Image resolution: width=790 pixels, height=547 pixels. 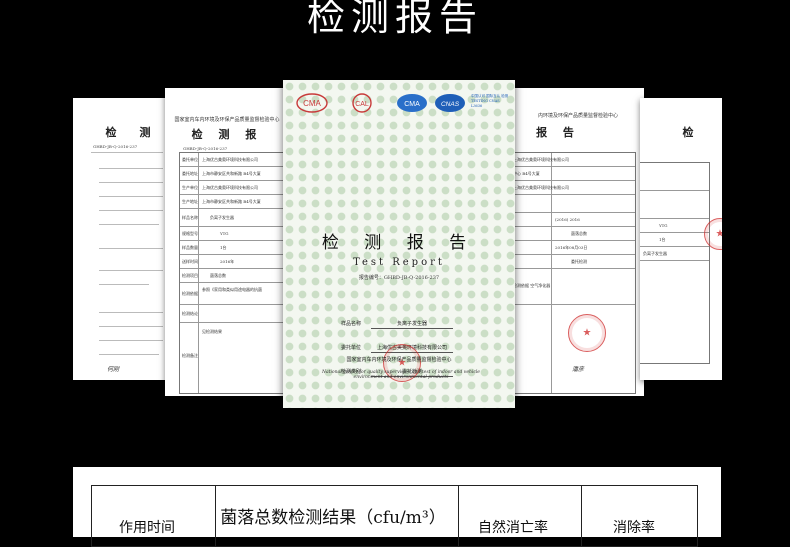 What do you see at coordinates (634, 528) in the screenshot?
I see `removal-rate-header: 消除率` at bounding box center [634, 528].